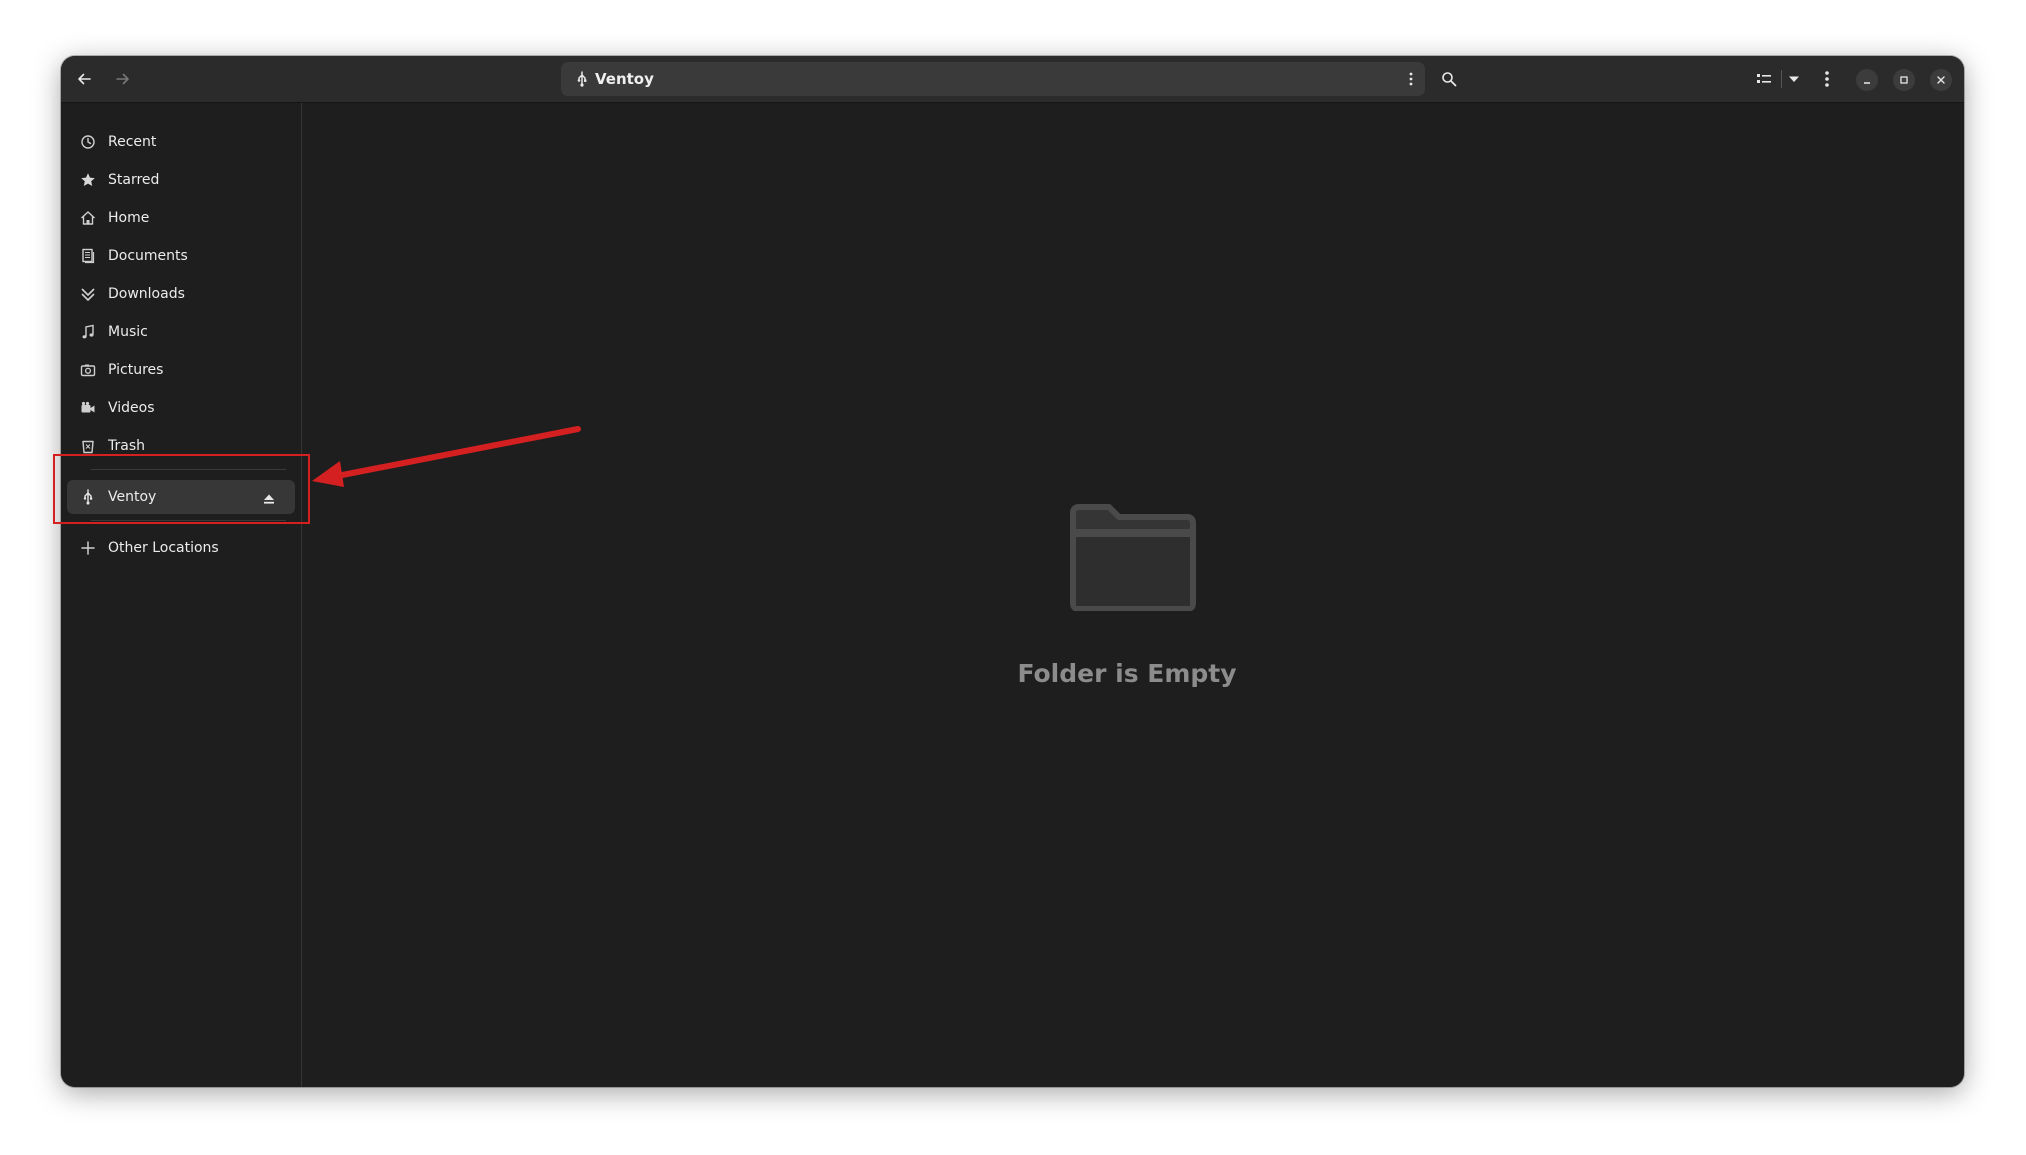  I want to click on view-mode-button, so click(1764, 79).